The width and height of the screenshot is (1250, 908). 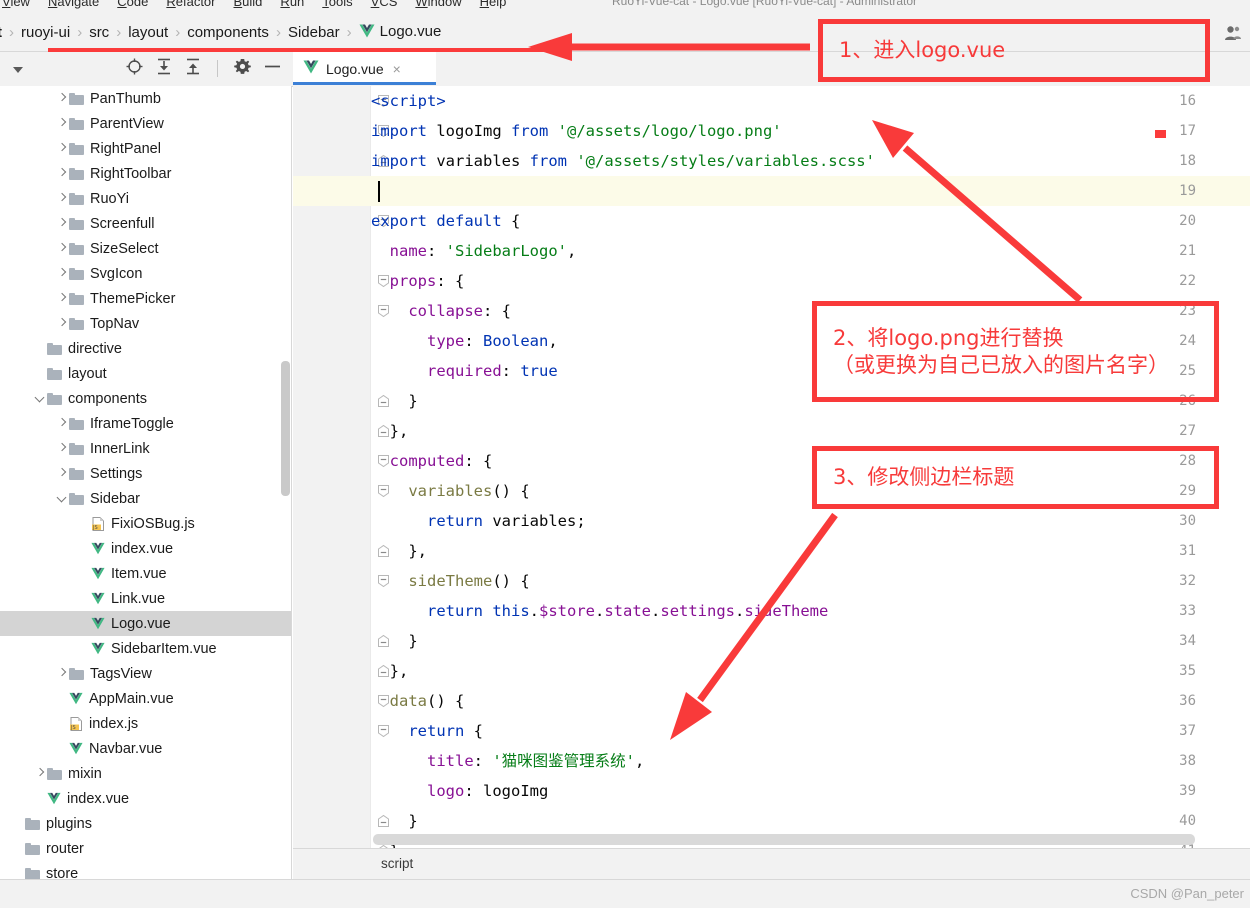 I want to click on menu-item-tools: Tools, so click(x=337, y=4).